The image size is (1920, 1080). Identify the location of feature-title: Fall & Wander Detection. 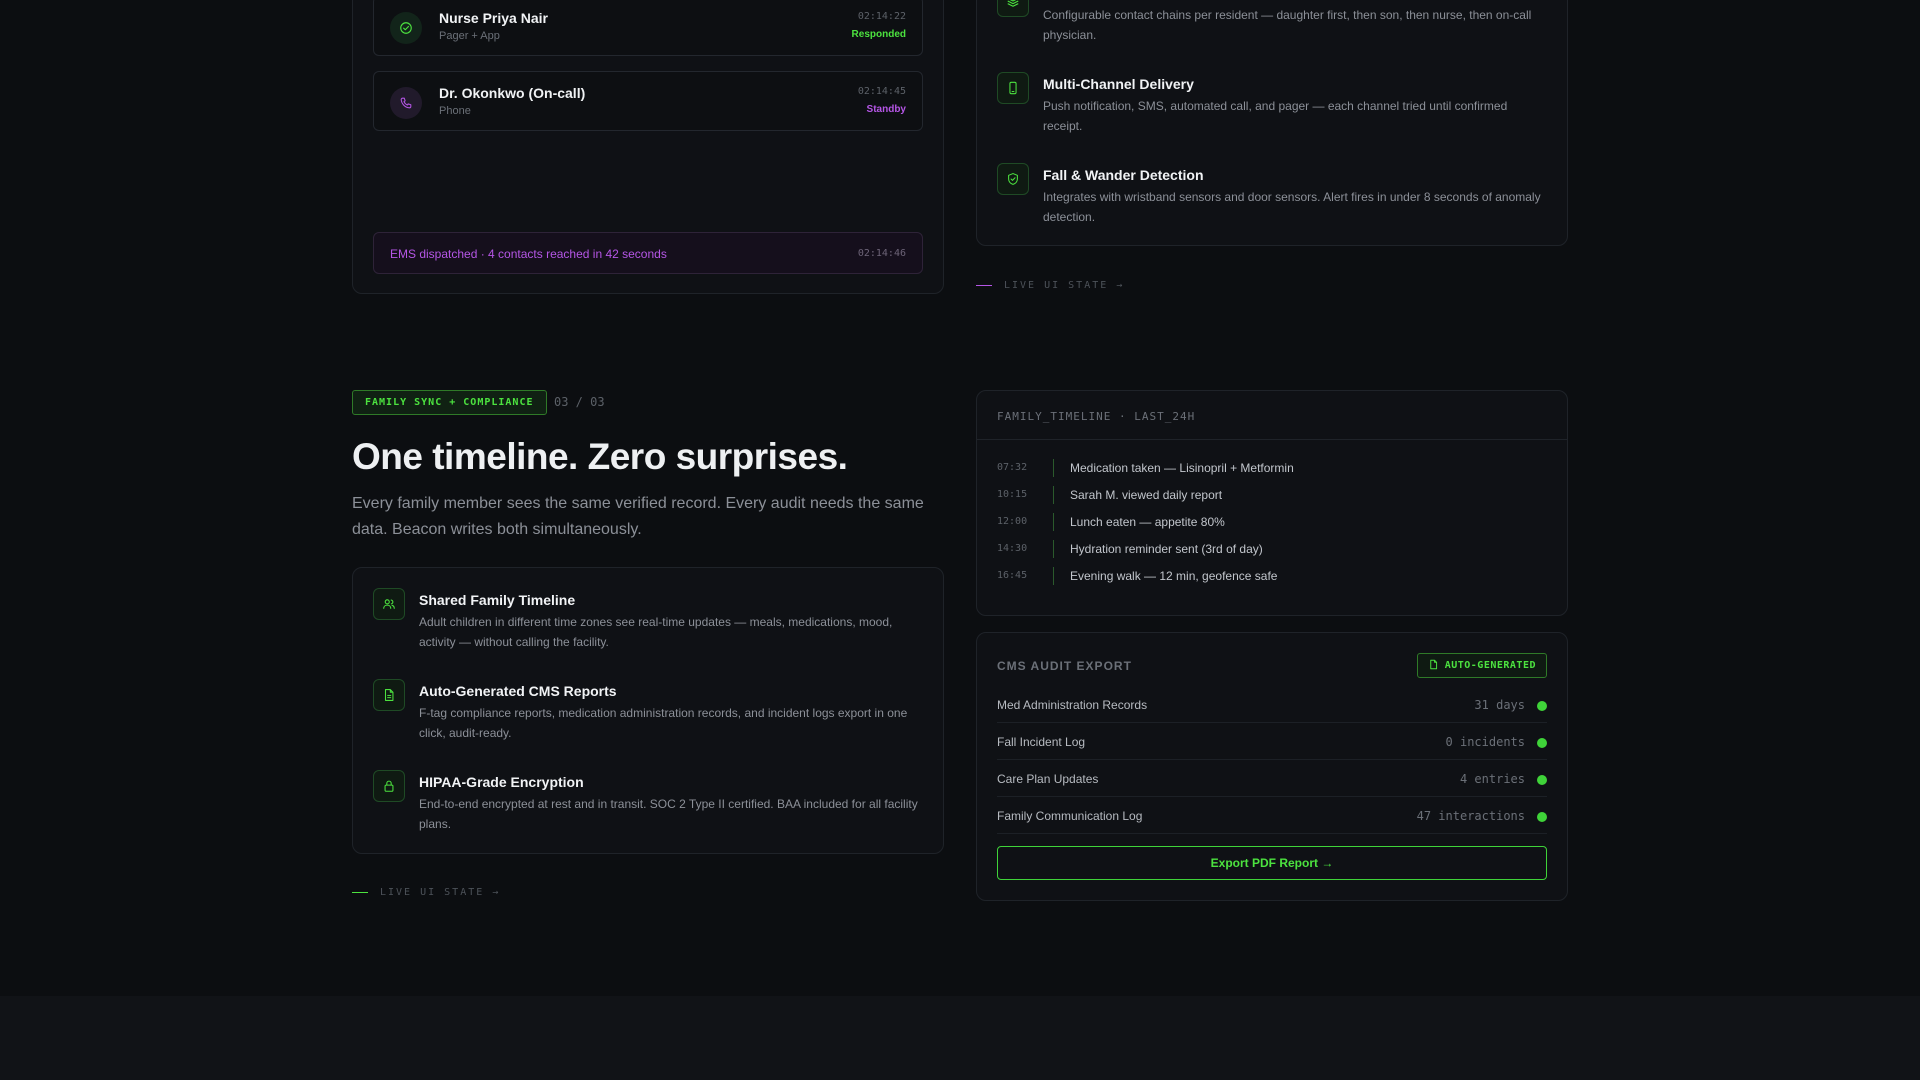
(1123, 175).